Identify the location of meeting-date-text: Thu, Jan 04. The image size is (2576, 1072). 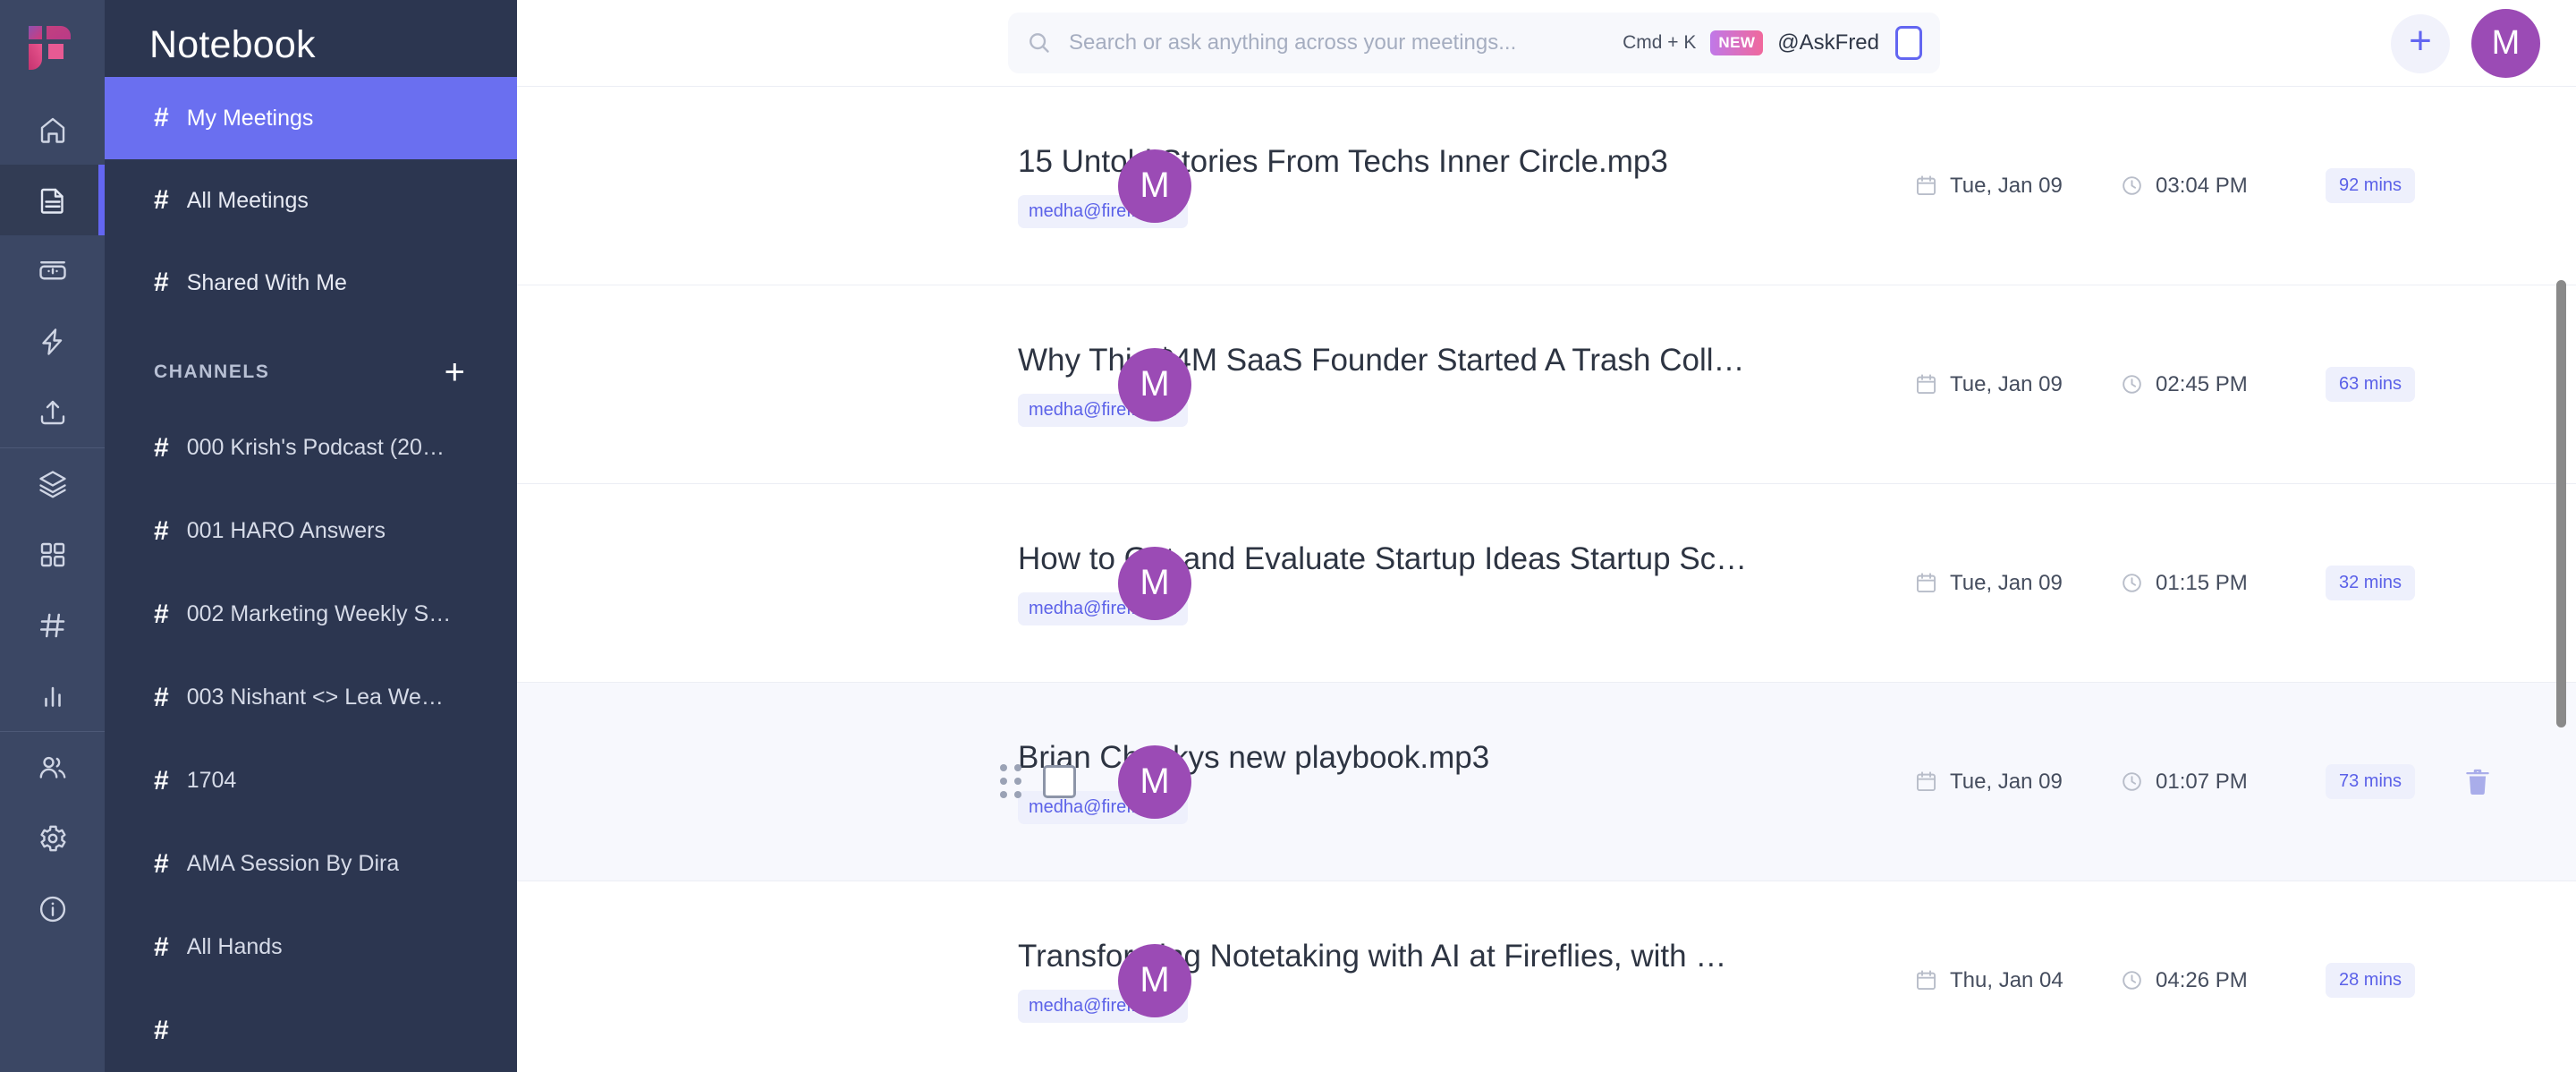
(2006, 980).